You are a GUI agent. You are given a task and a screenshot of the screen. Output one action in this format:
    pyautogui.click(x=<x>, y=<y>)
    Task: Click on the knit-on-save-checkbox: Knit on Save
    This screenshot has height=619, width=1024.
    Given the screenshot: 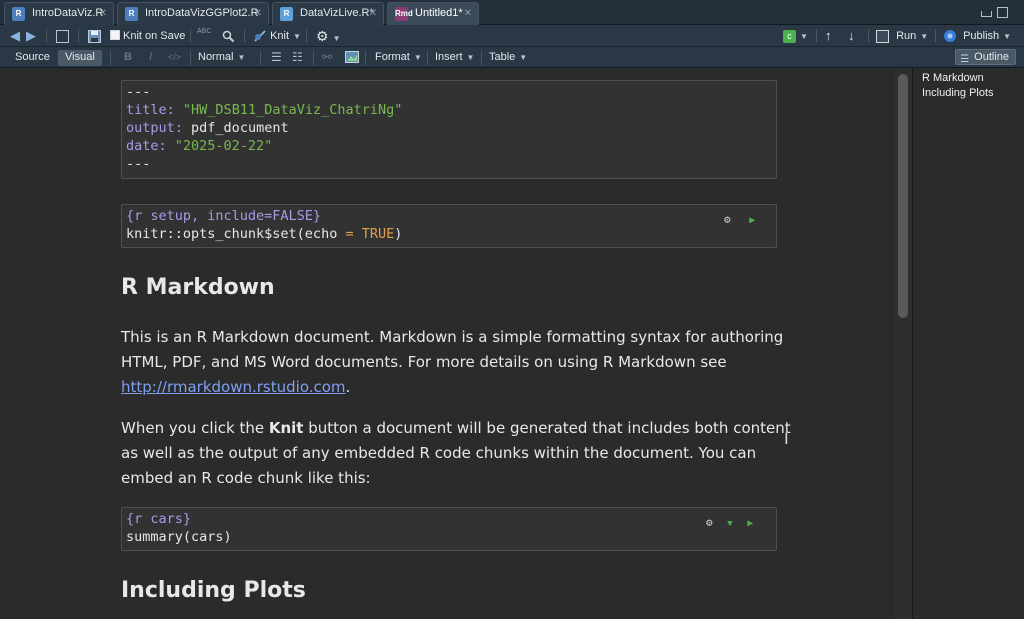 What is the action you would take?
    pyautogui.click(x=147, y=36)
    